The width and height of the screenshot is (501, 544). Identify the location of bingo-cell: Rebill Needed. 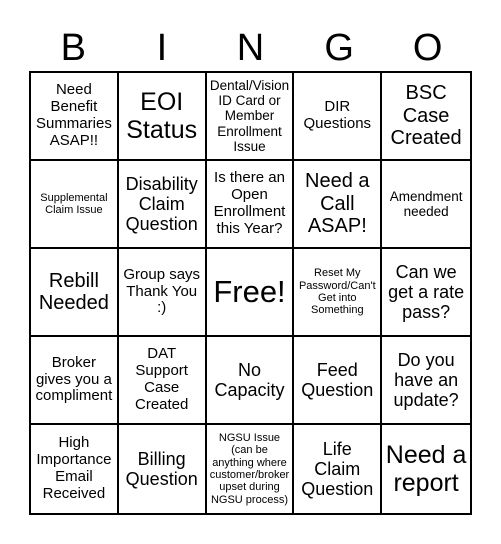
(75, 293).